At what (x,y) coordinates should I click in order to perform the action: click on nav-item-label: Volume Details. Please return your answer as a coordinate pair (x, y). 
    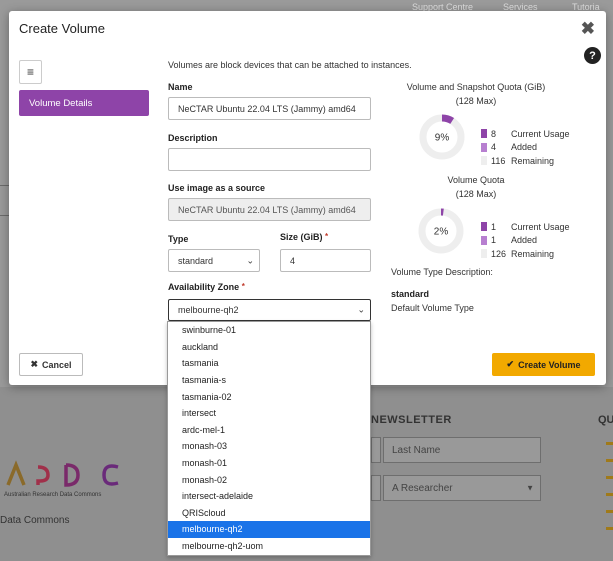
    Looking at the image, I should click on (61, 103).